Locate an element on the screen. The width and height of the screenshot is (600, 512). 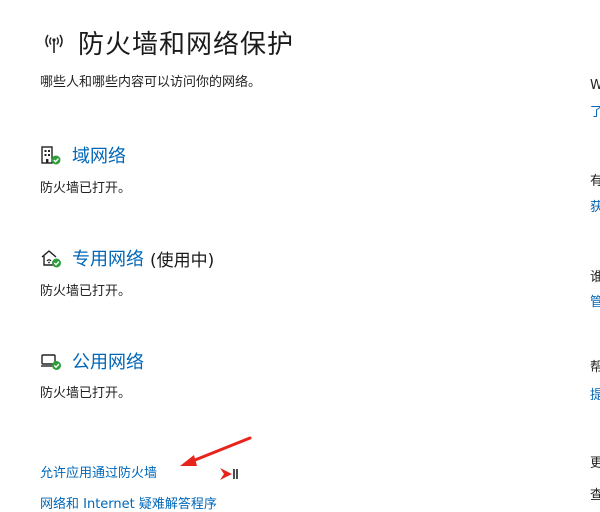
network-private: 专用网络 (使用中) is located at coordinates (127, 258).